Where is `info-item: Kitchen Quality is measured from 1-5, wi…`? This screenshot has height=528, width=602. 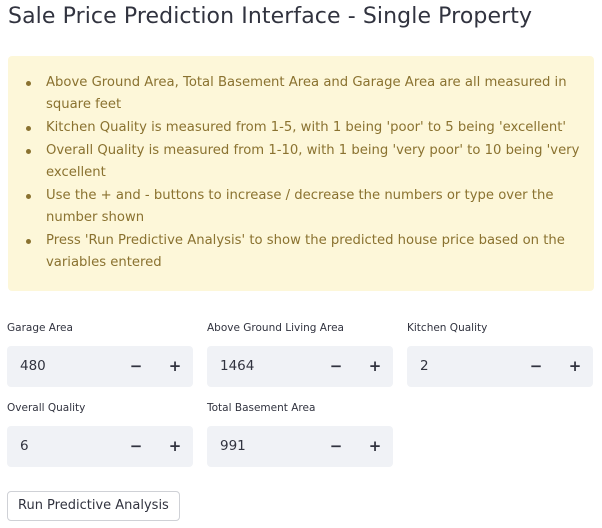
info-item: Kitchen Quality is measured from 1-5, wi… is located at coordinates (303, 128).